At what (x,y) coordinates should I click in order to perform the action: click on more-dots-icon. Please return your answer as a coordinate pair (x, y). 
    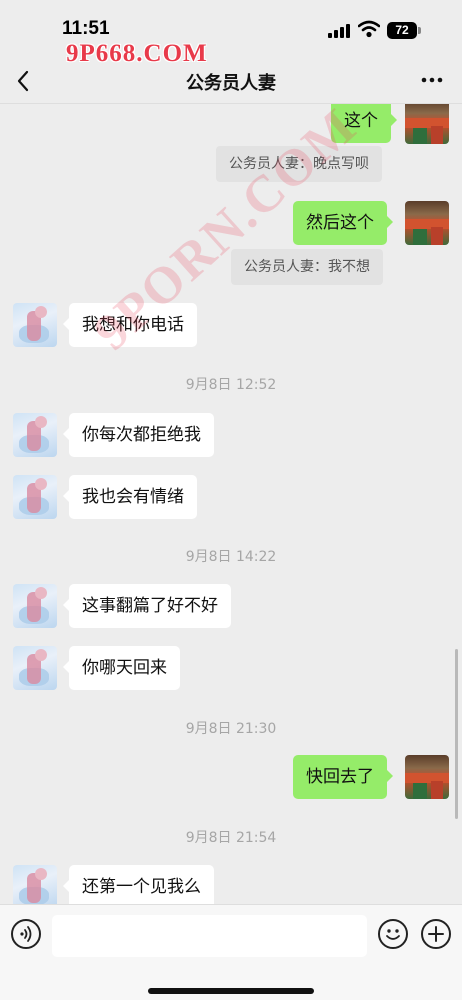
    Looking at the image, I should click on (432, 80).